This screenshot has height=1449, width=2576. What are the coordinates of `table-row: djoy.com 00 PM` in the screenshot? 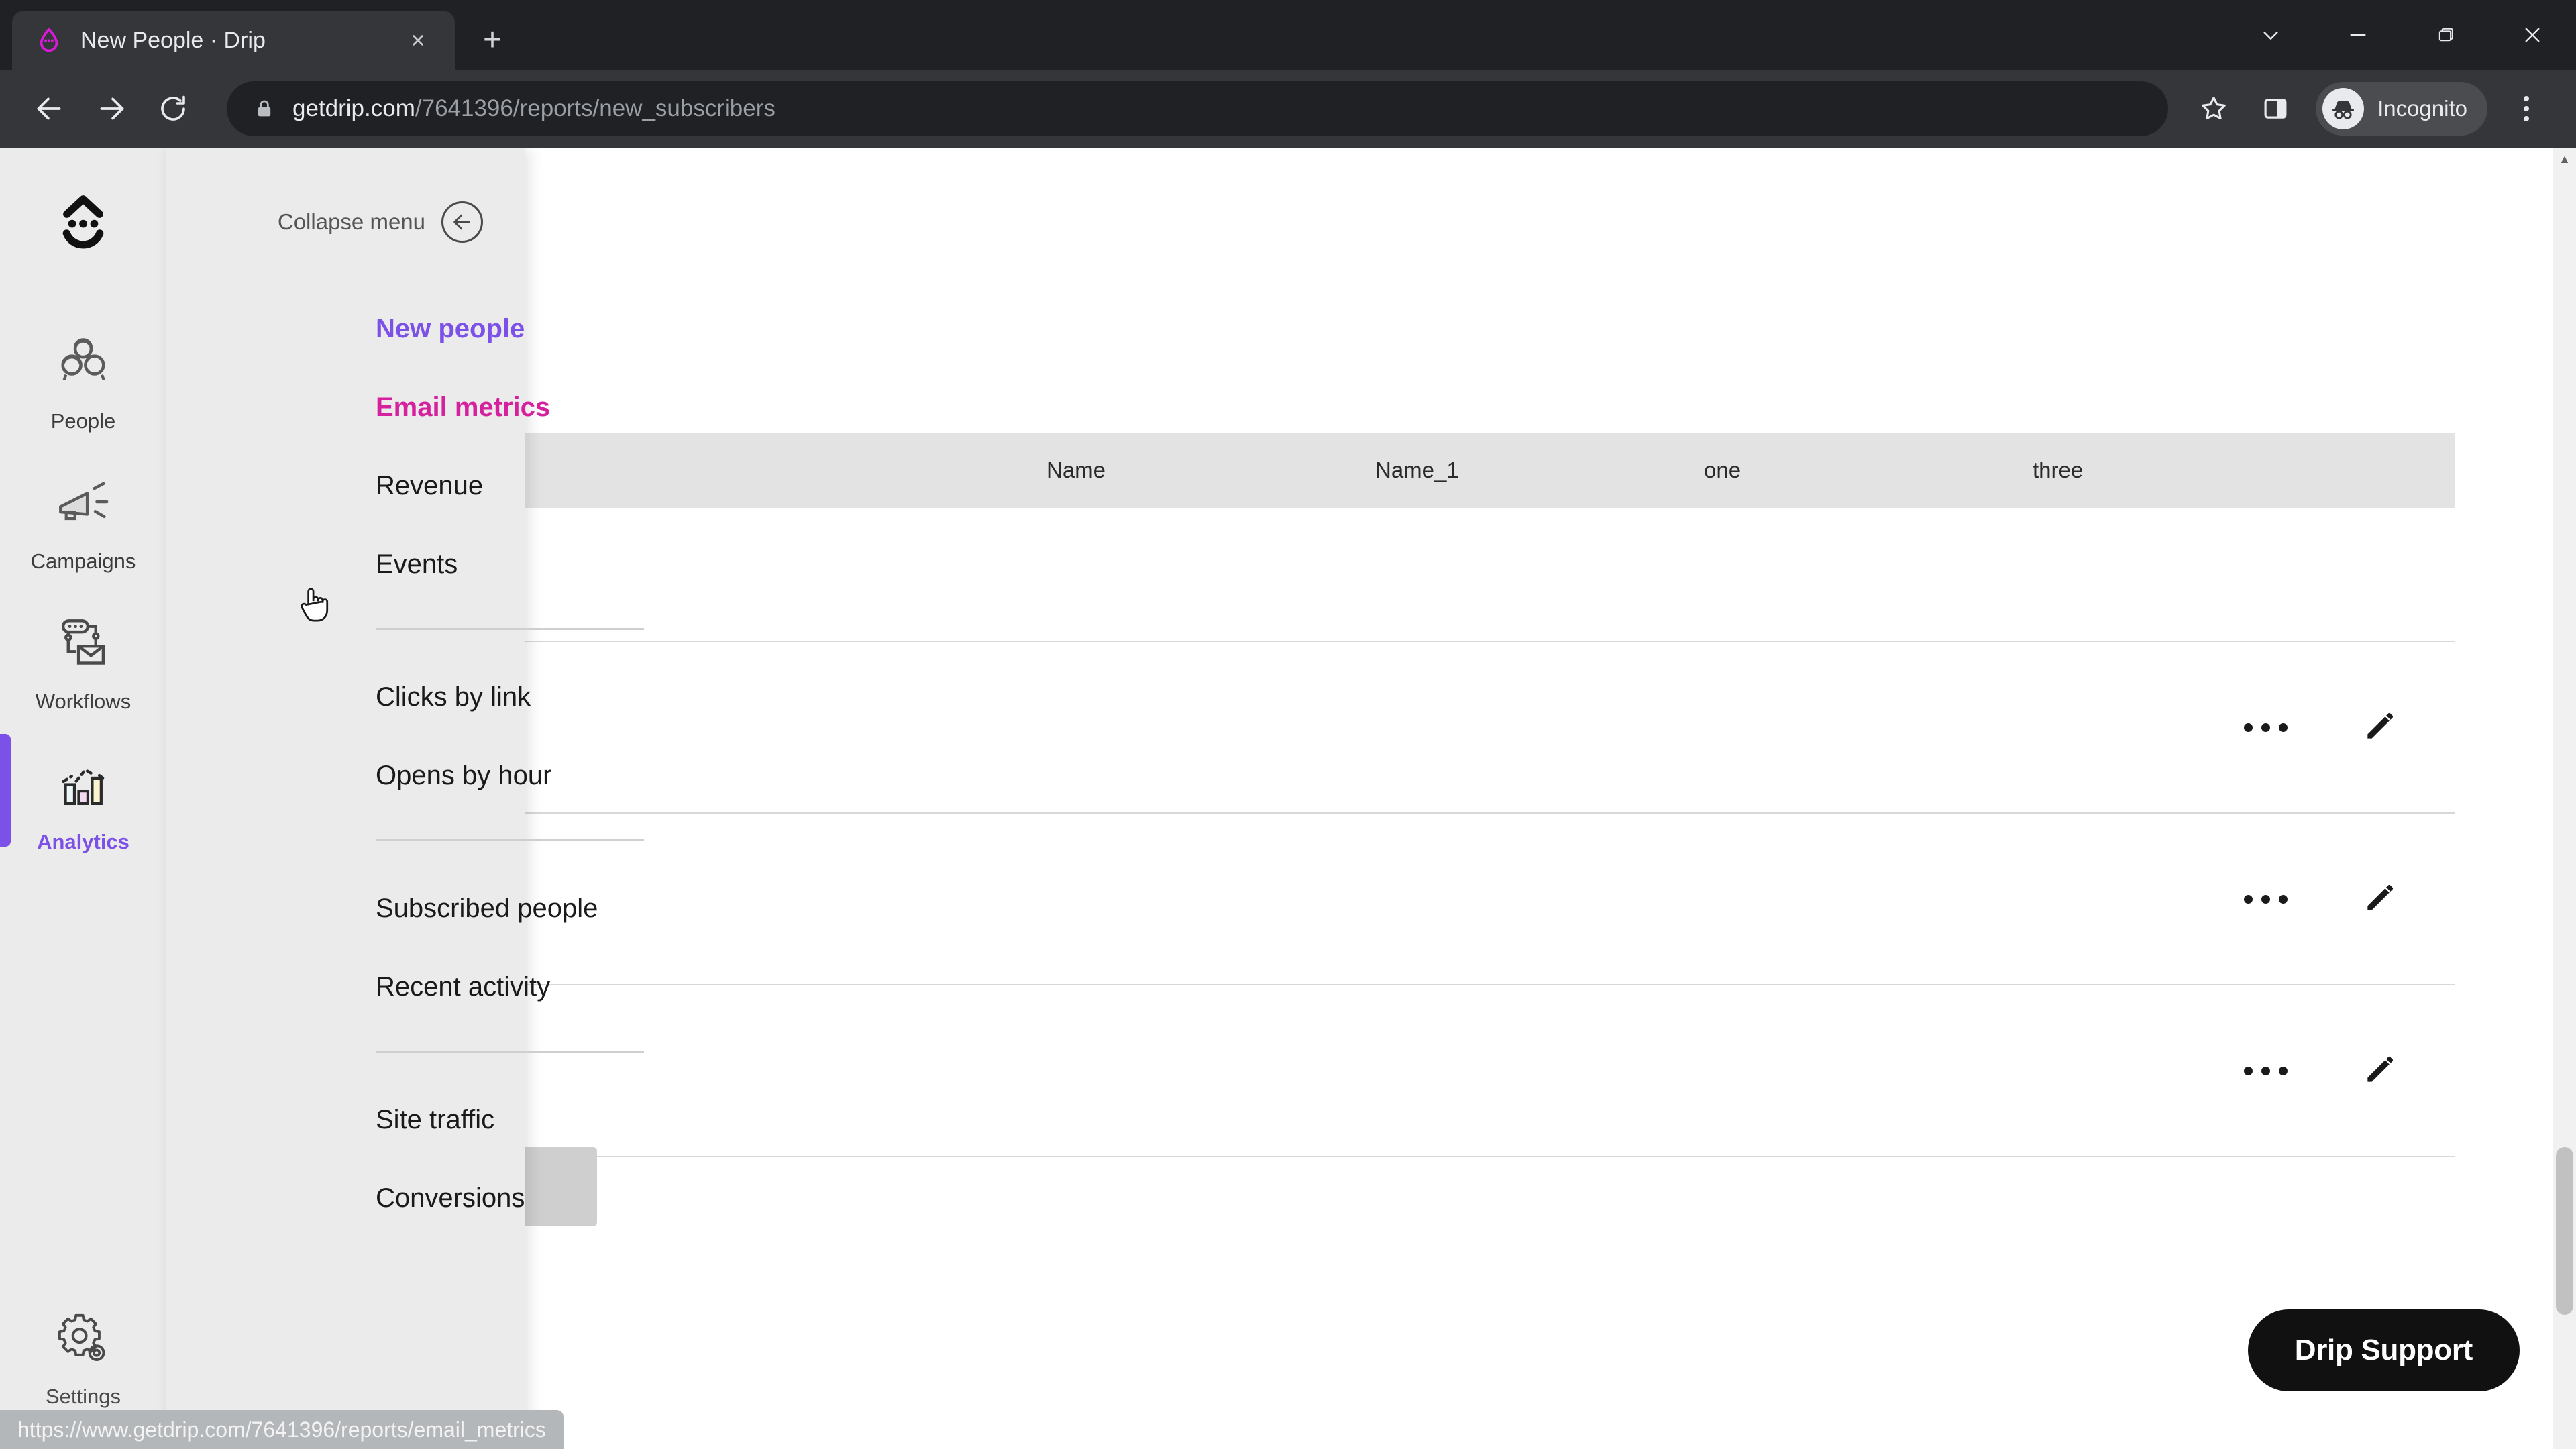 It's located at (1358, 1071).